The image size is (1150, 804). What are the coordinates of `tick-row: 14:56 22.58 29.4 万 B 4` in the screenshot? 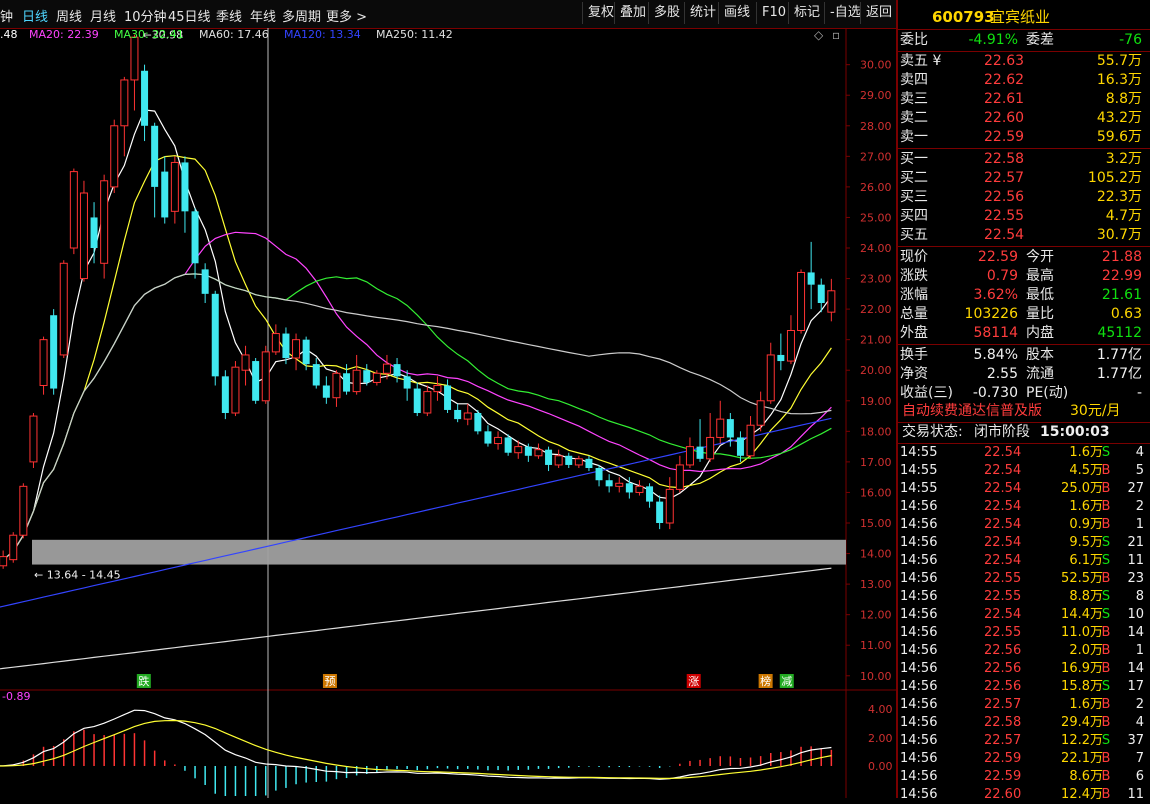 It's located at (1025, 723).